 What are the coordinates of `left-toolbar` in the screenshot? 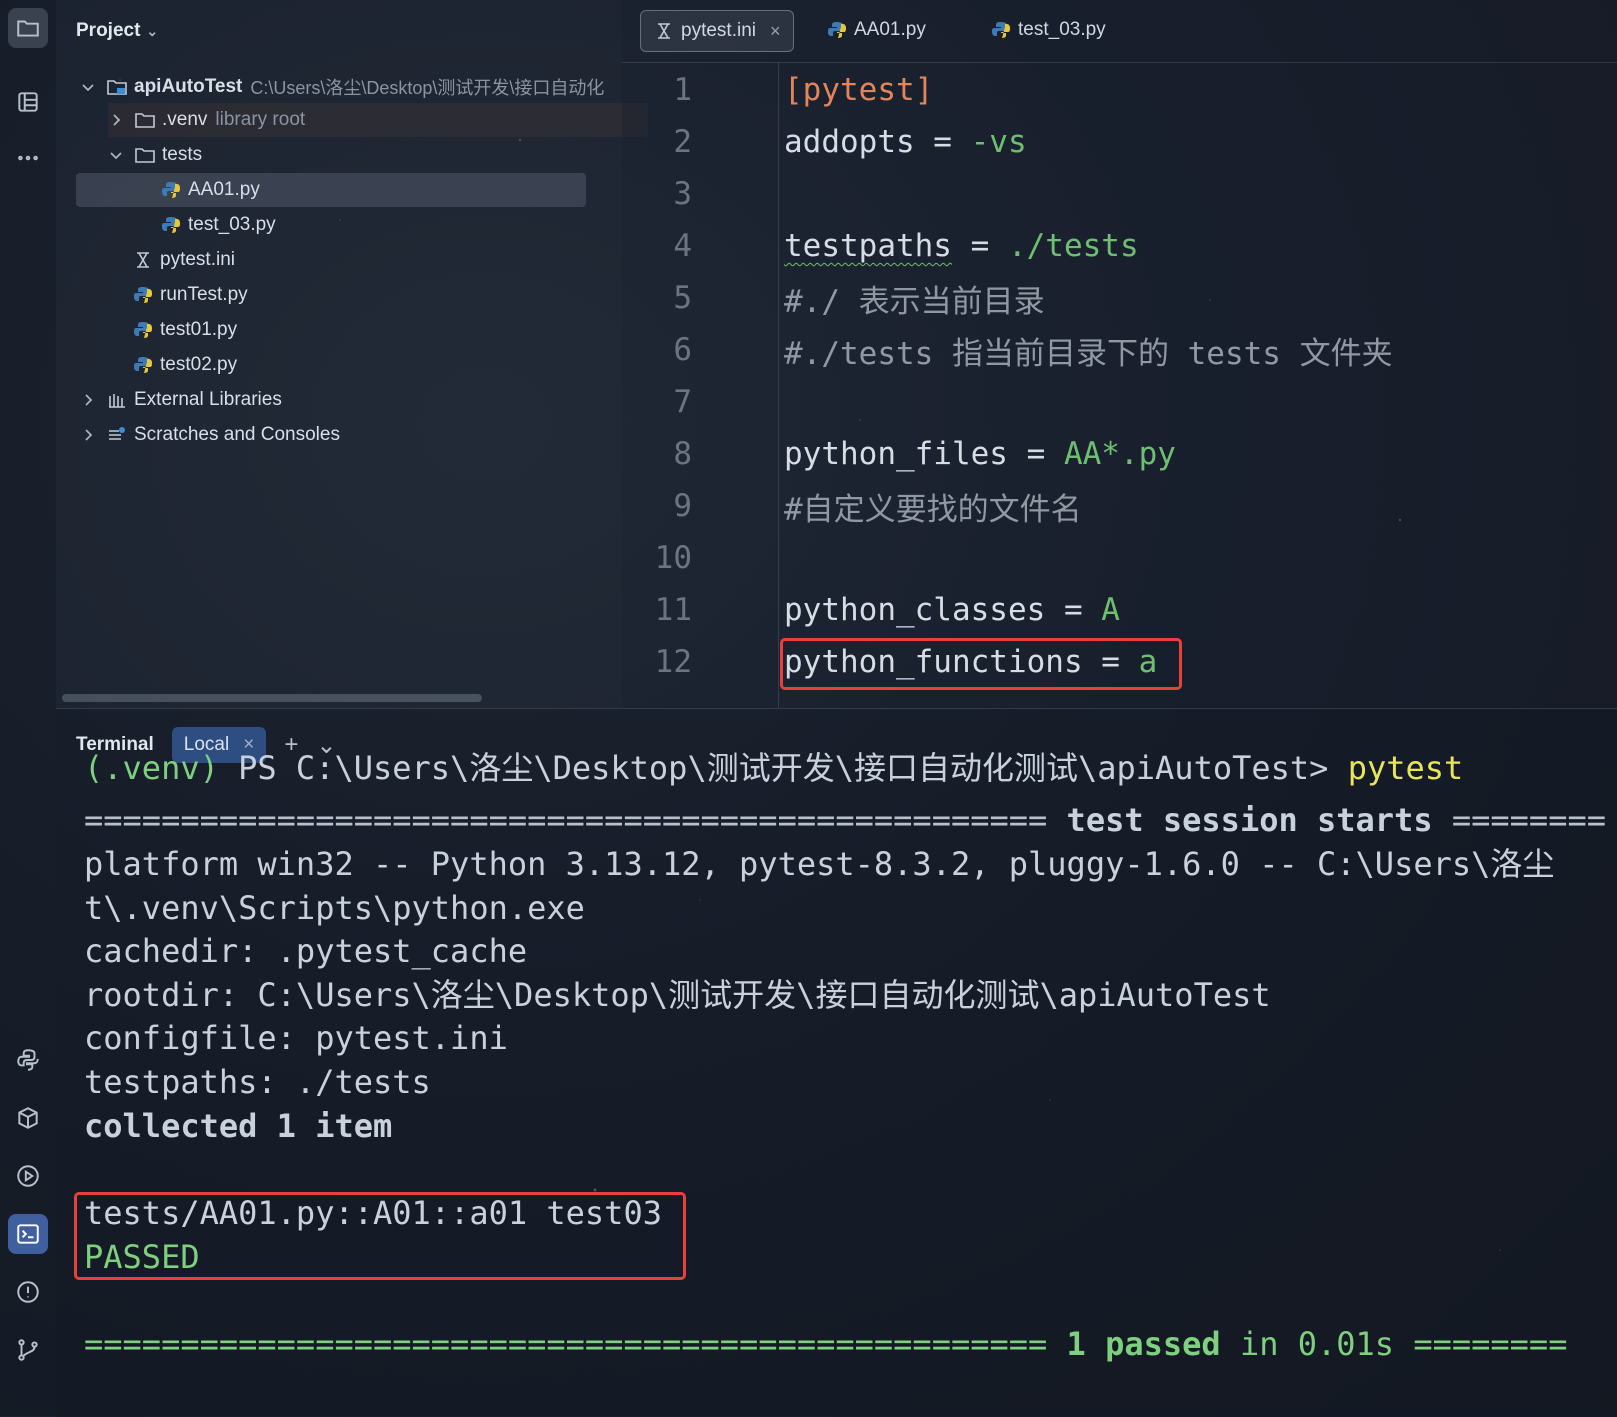 It's located at (28, 708).